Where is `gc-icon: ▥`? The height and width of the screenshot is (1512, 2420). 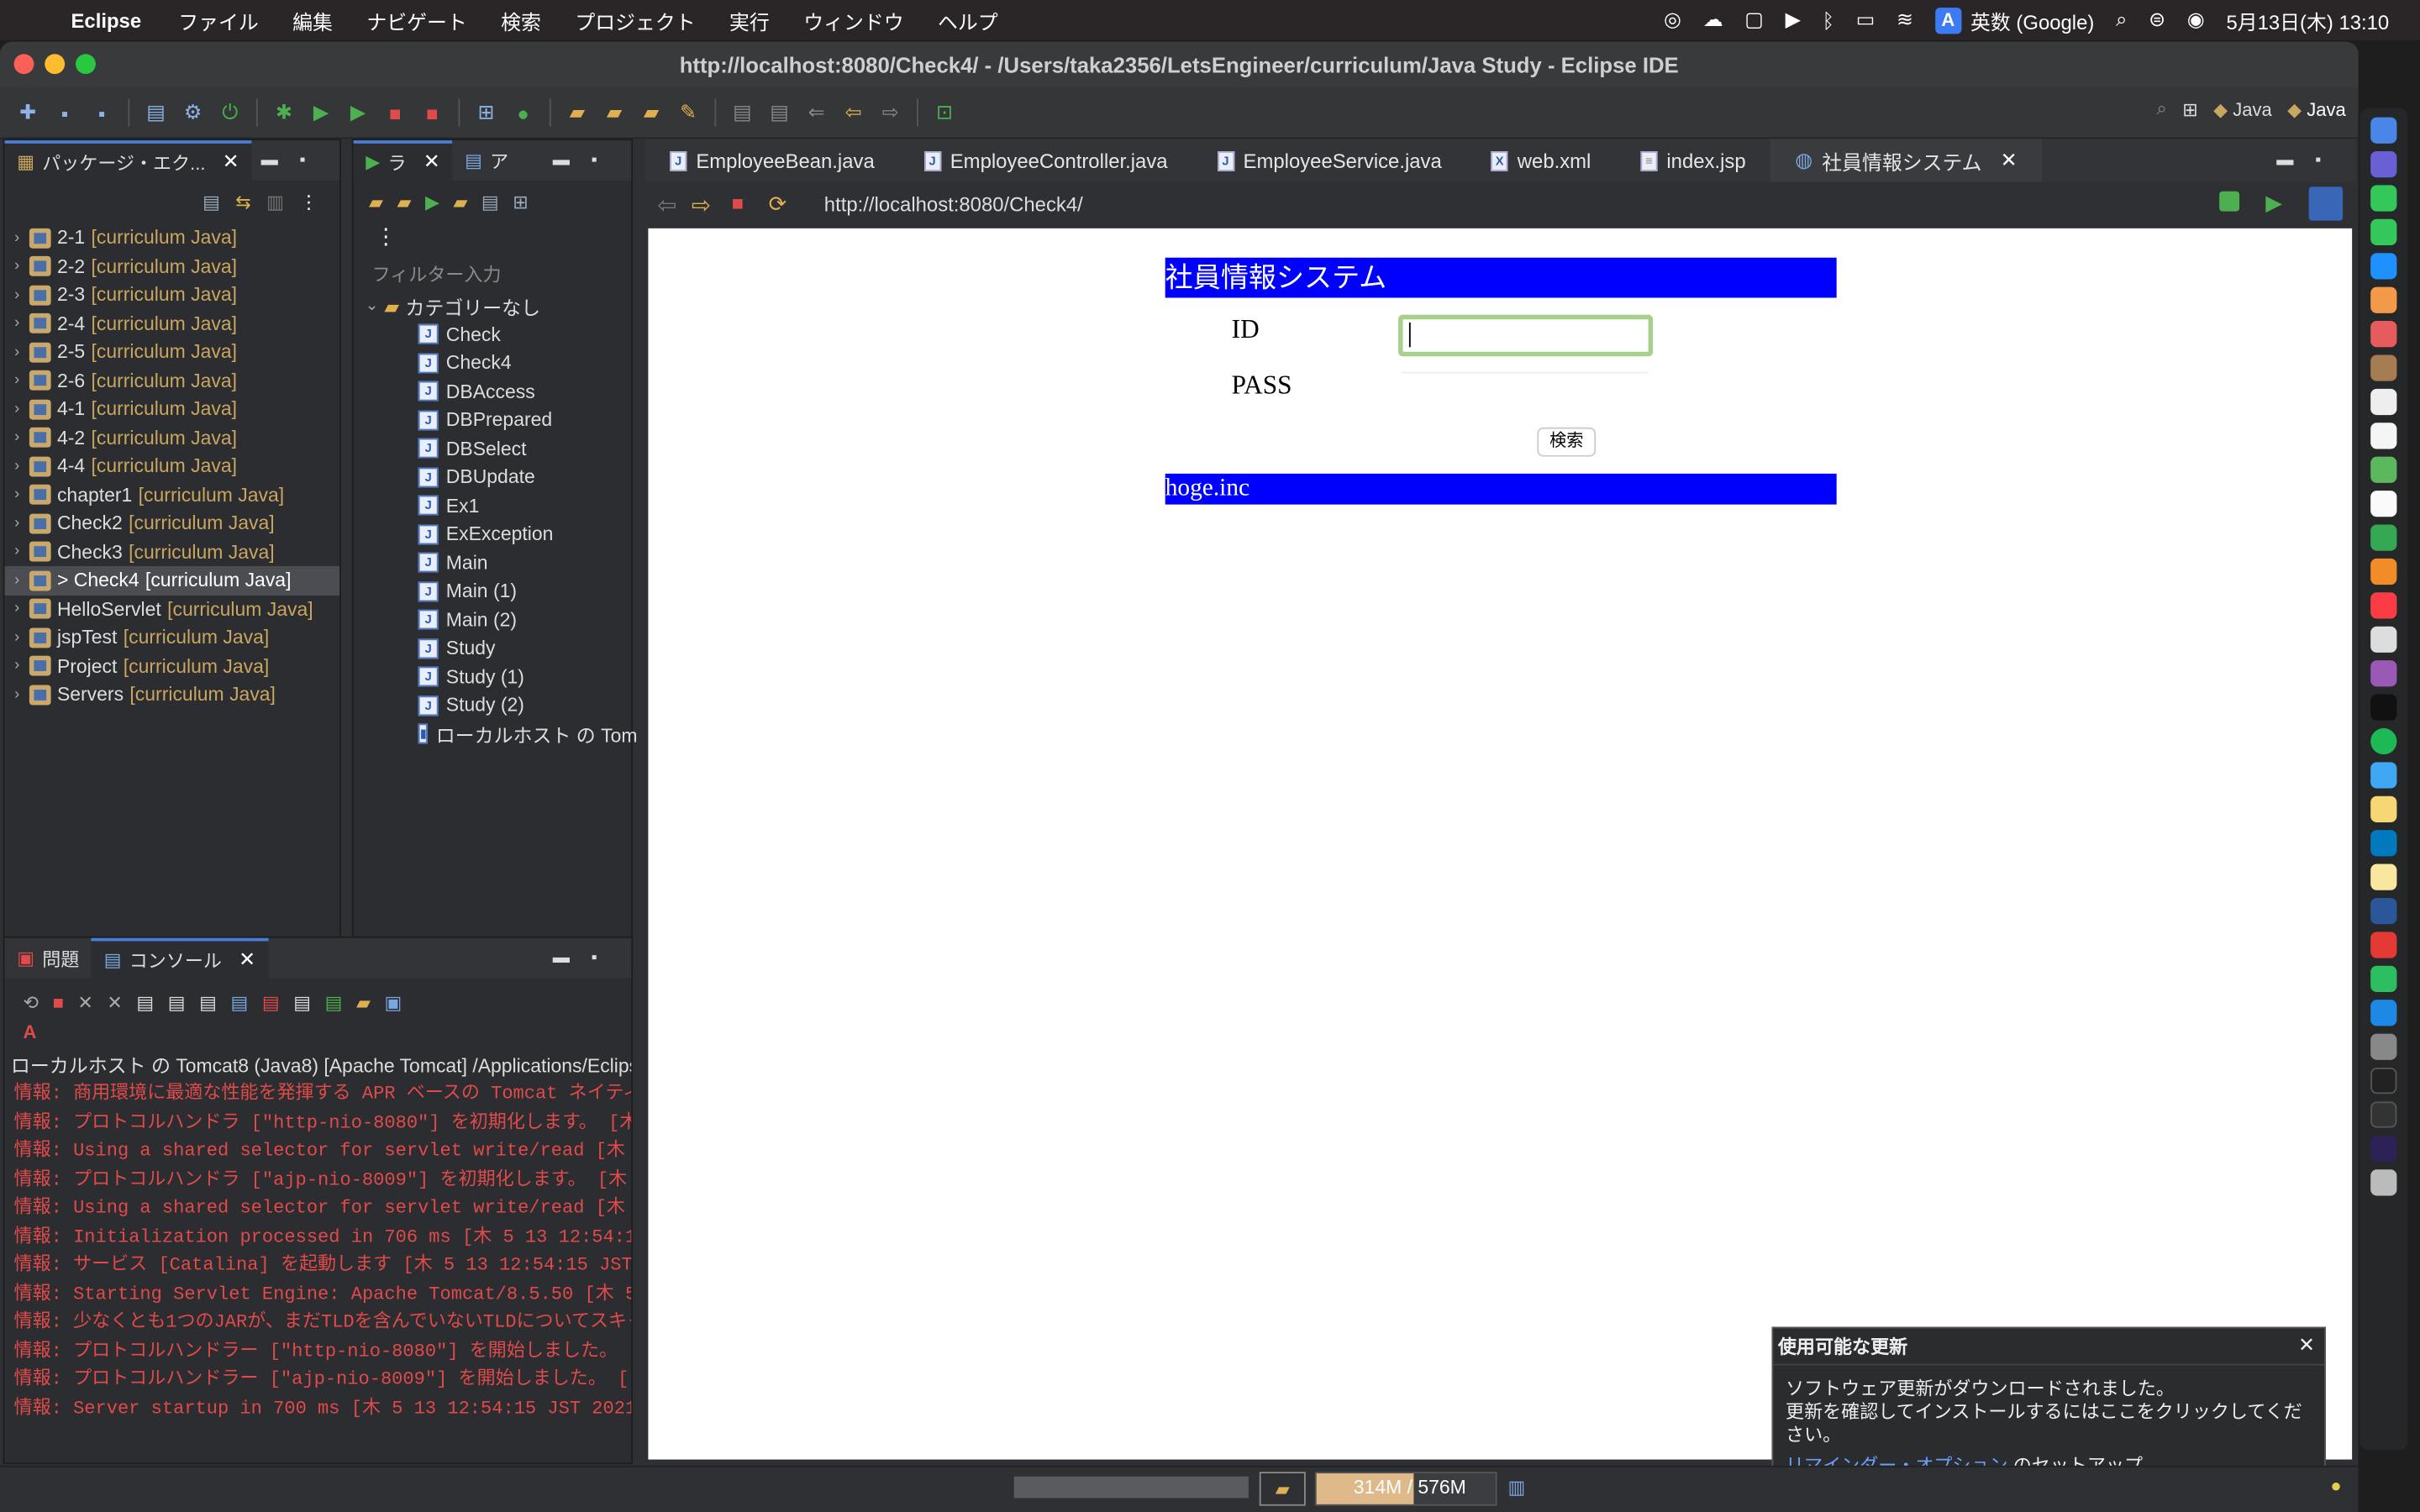 gc-icon: ▥ is located at coordinates (1516, 1488).